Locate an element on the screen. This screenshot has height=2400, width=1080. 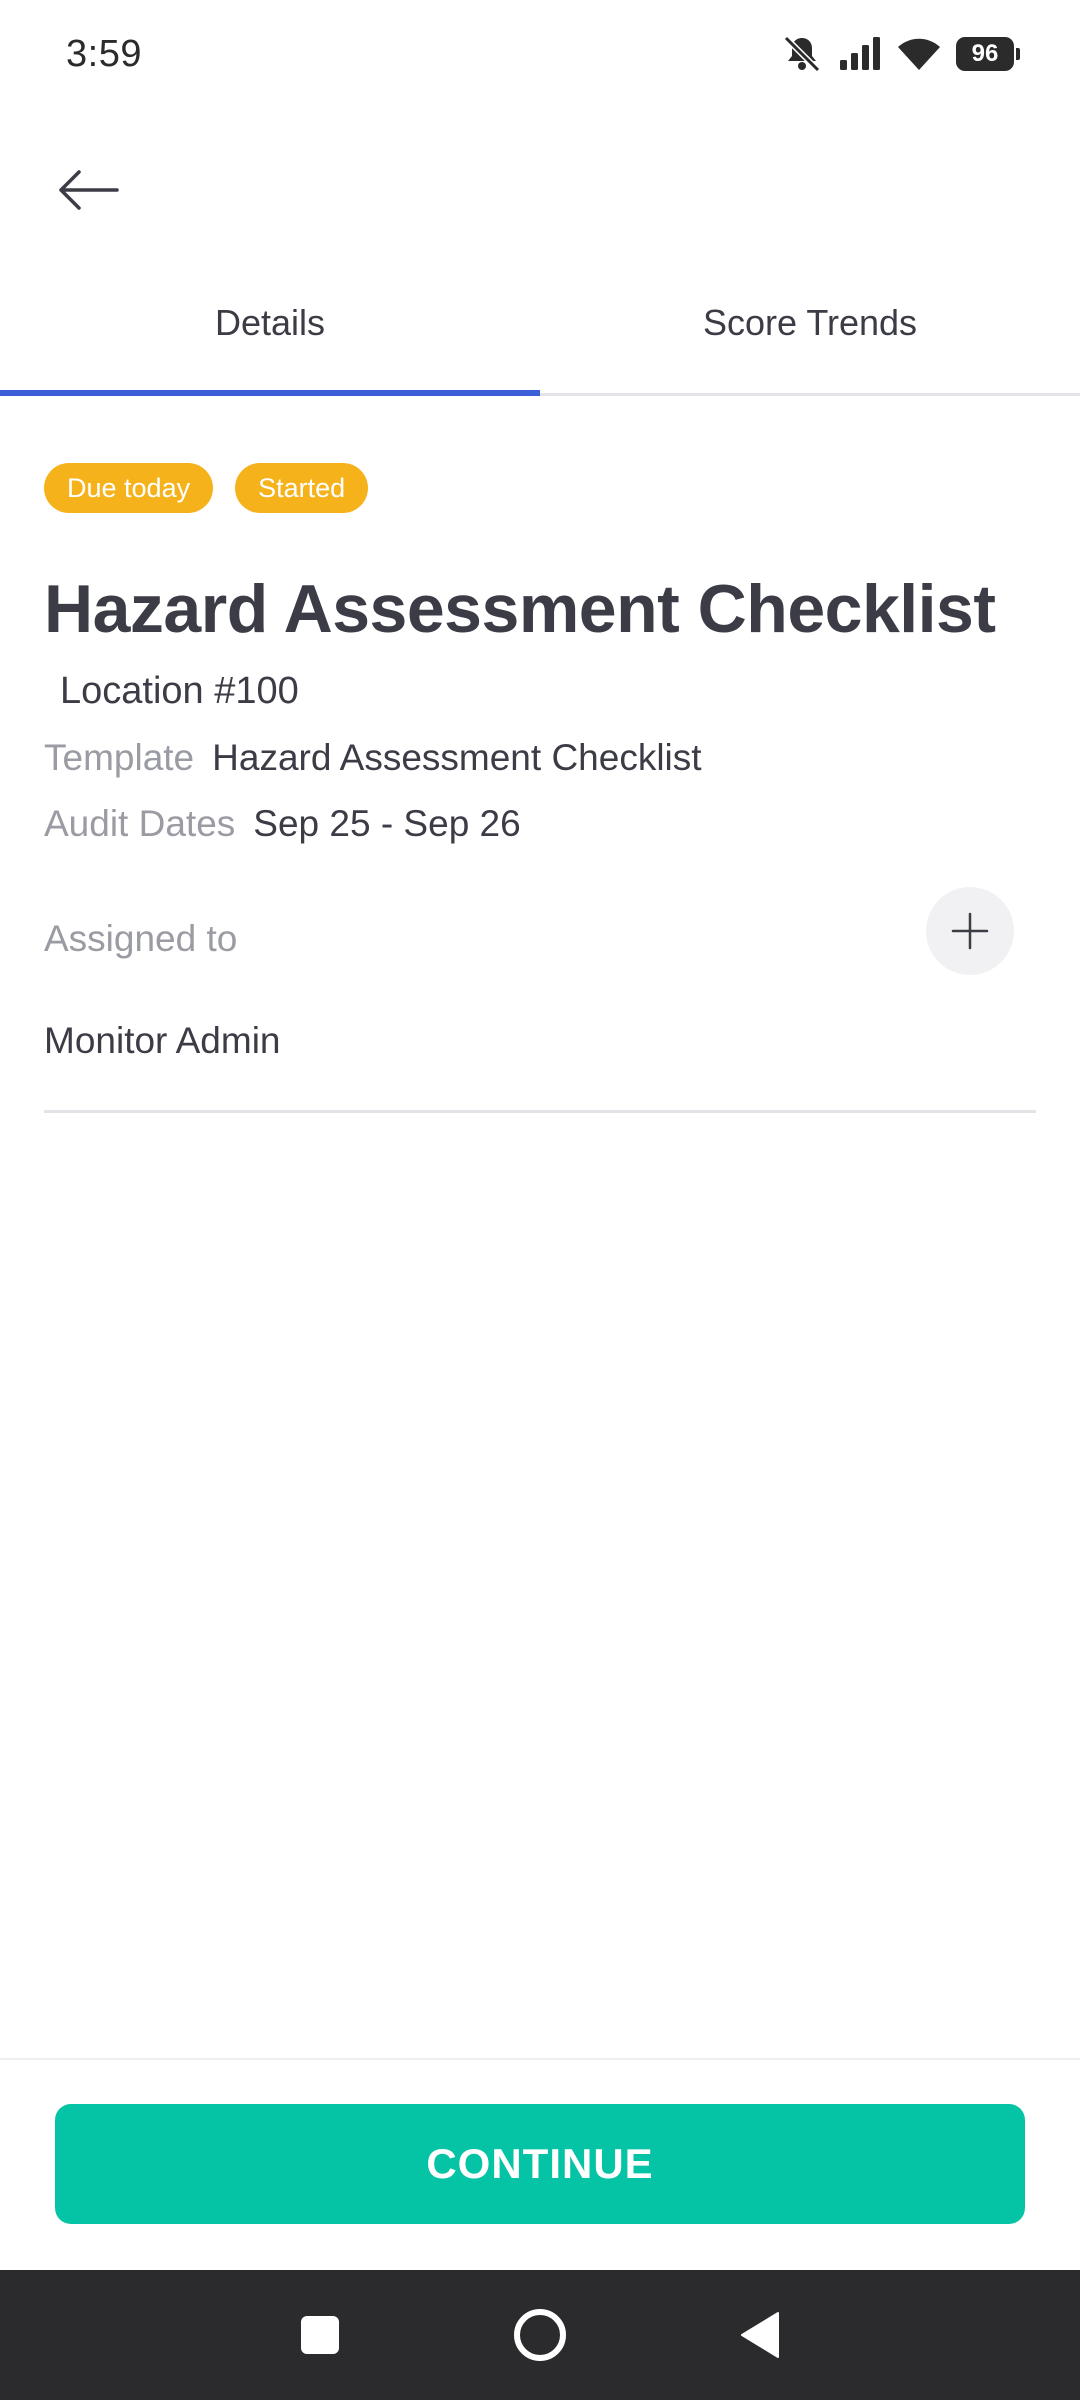
continue-button: CONTINUE is located at coordinates (540, 2164).